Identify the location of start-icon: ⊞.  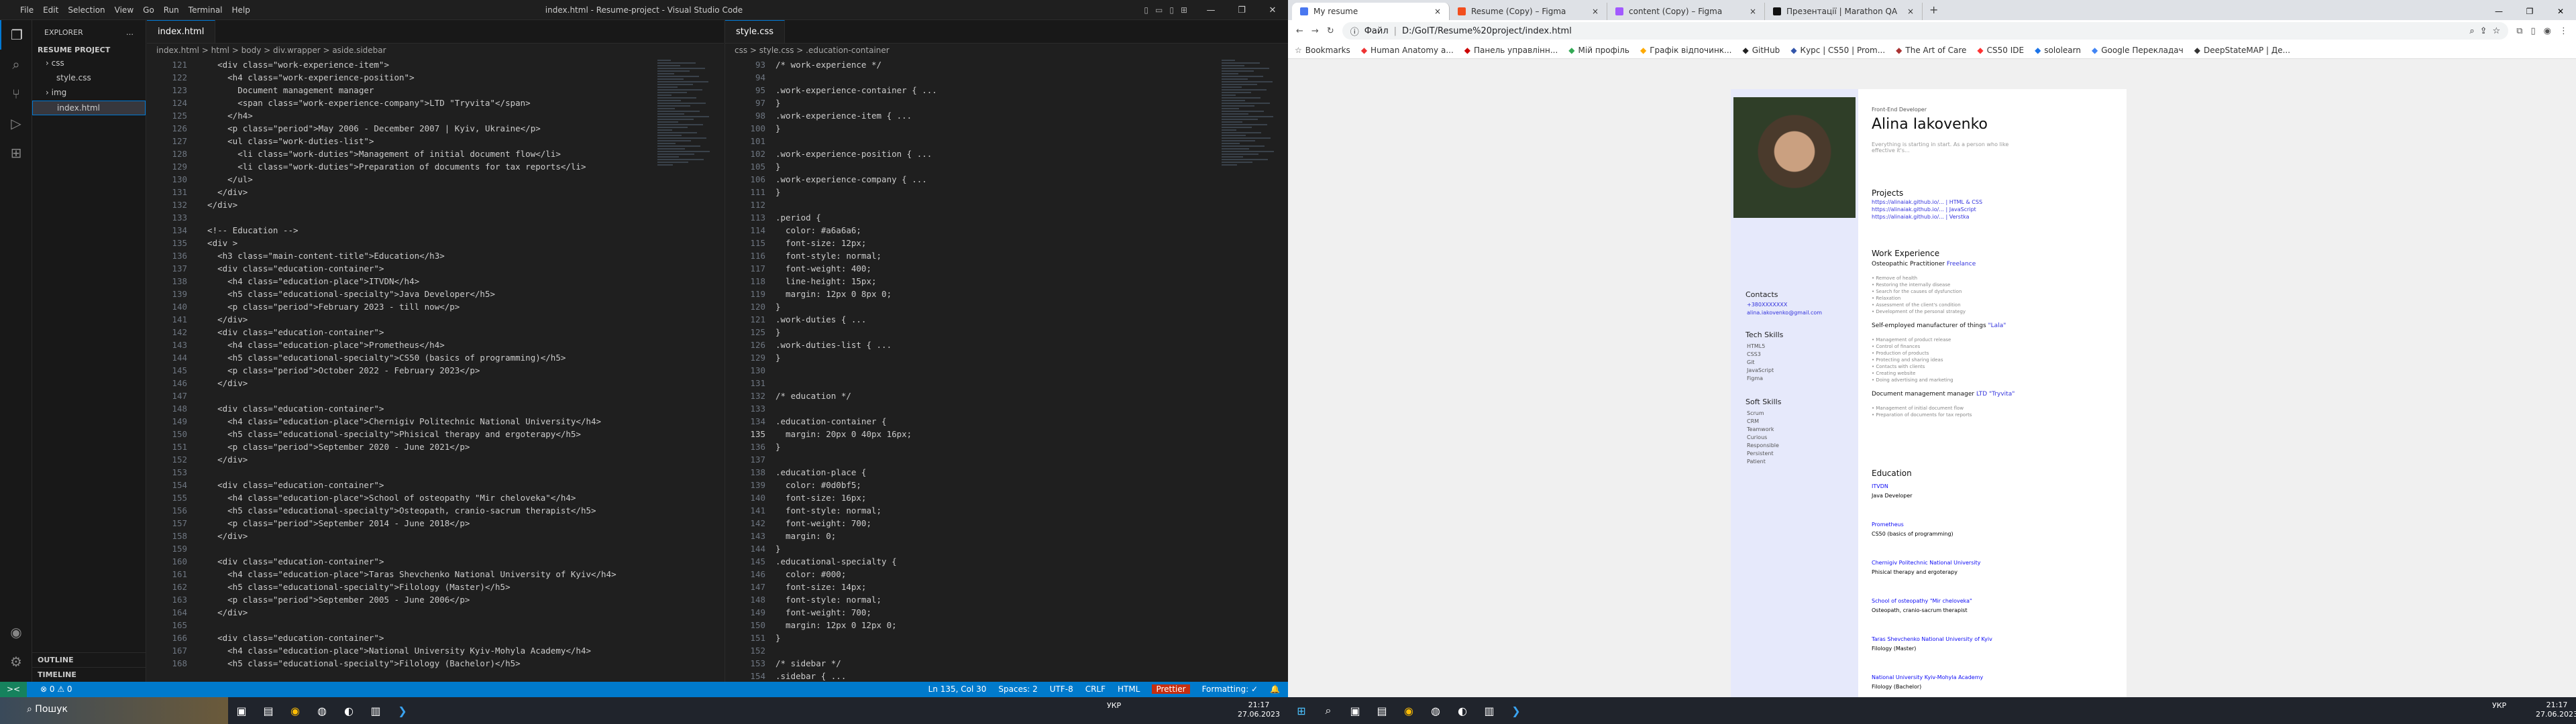
(1301, 710).